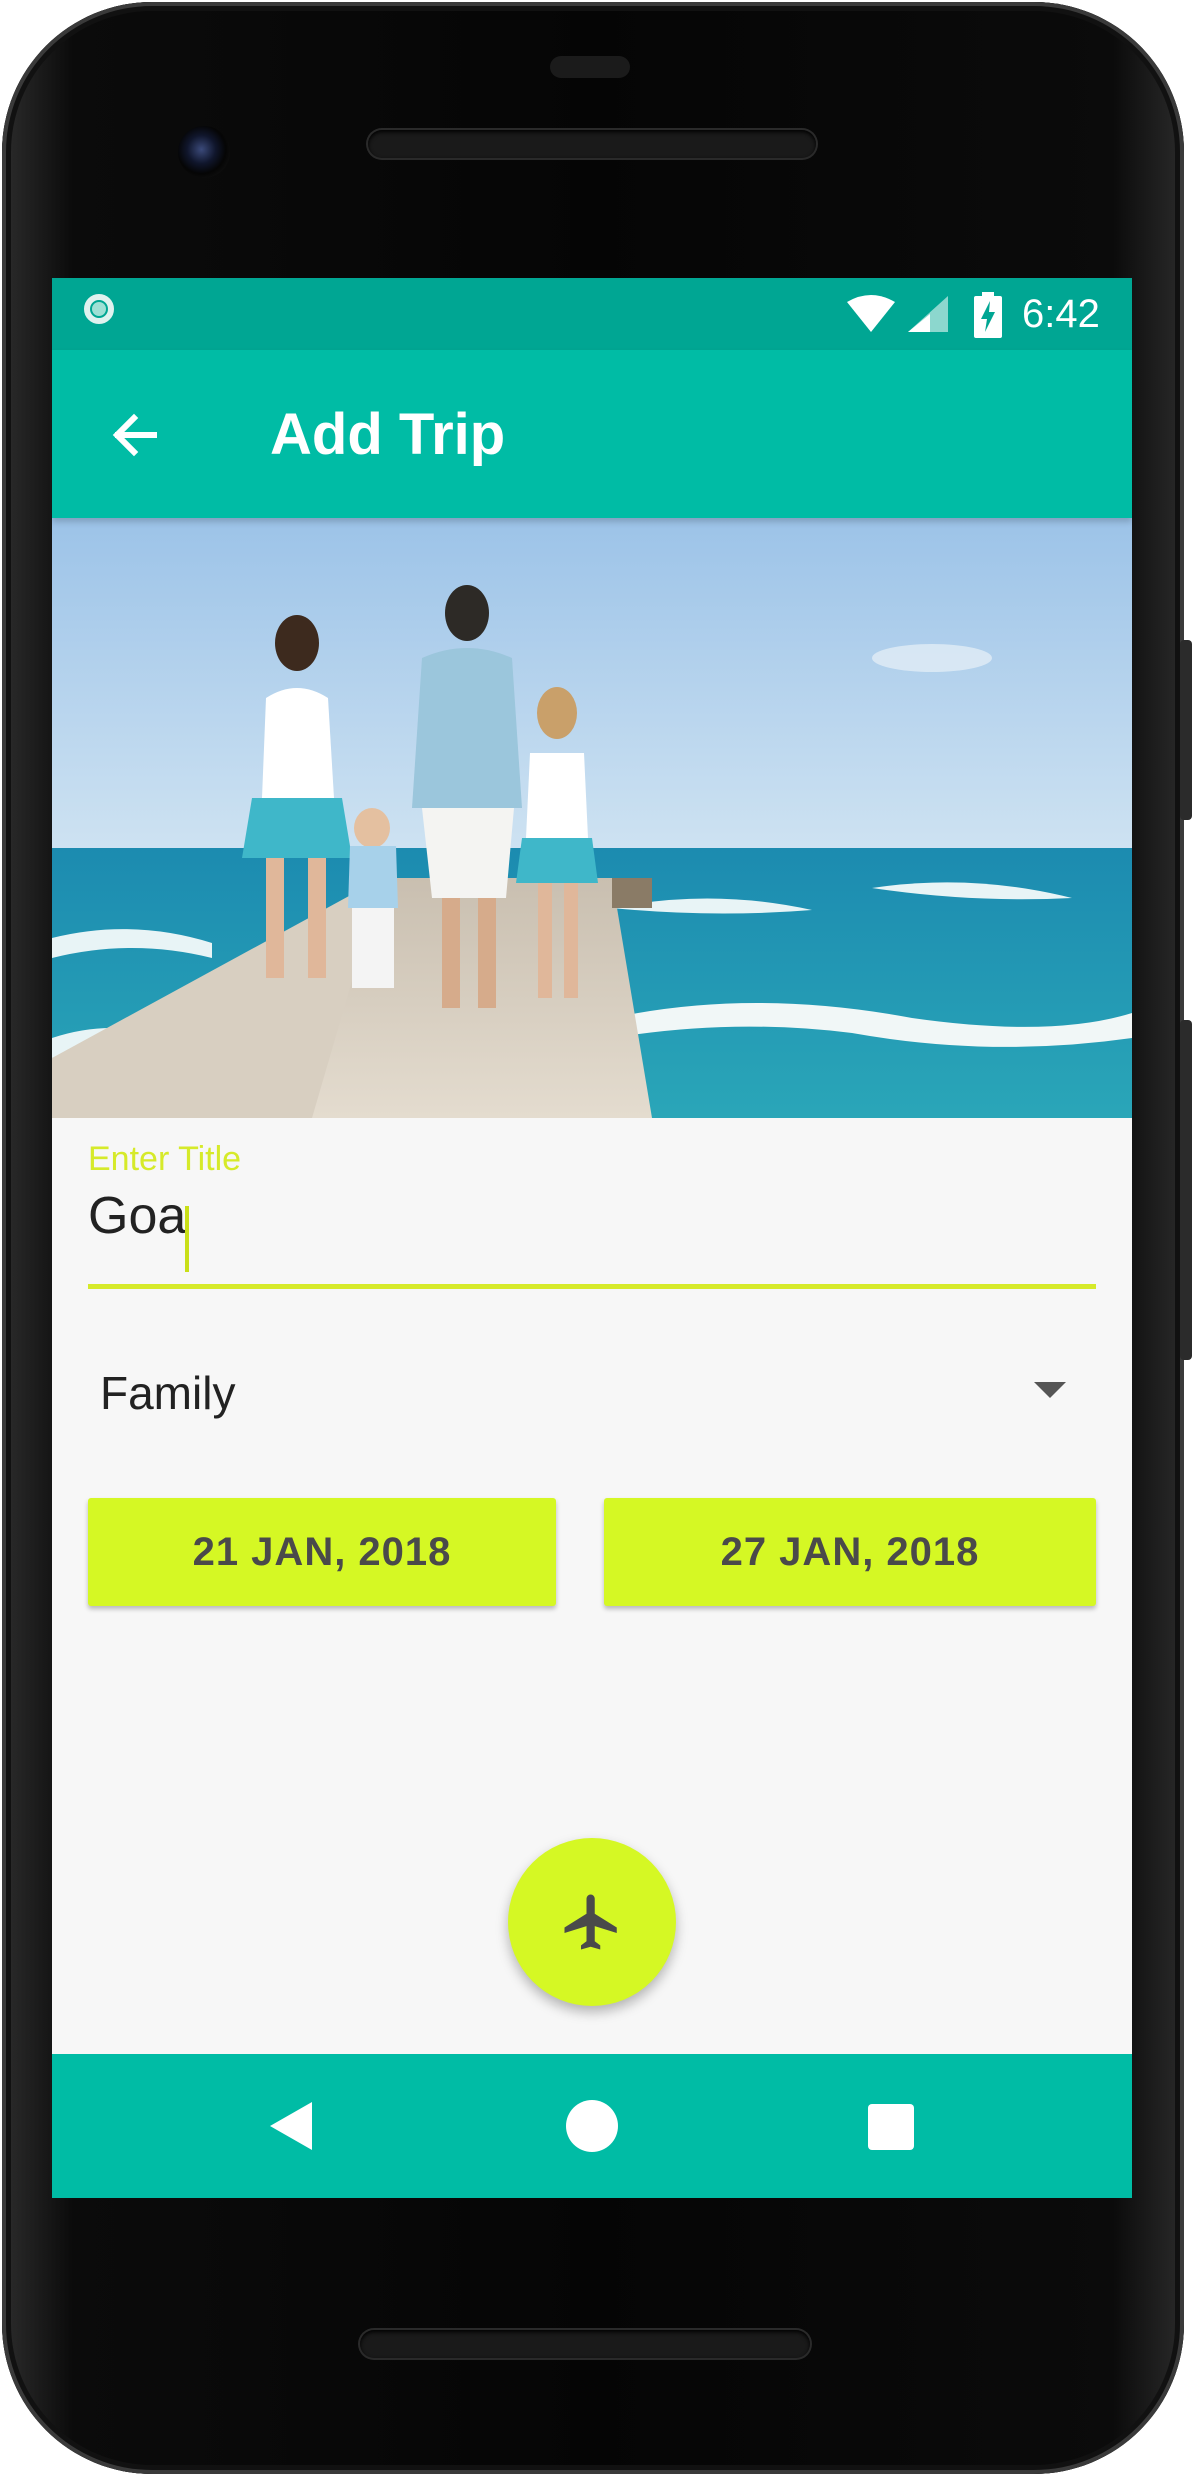 Image resolution: width=1194 pixels, height=2480 pixels. Describe the element at coordinates (988, 315) in the screenshot. I see `battery-charging-icon` at that location.